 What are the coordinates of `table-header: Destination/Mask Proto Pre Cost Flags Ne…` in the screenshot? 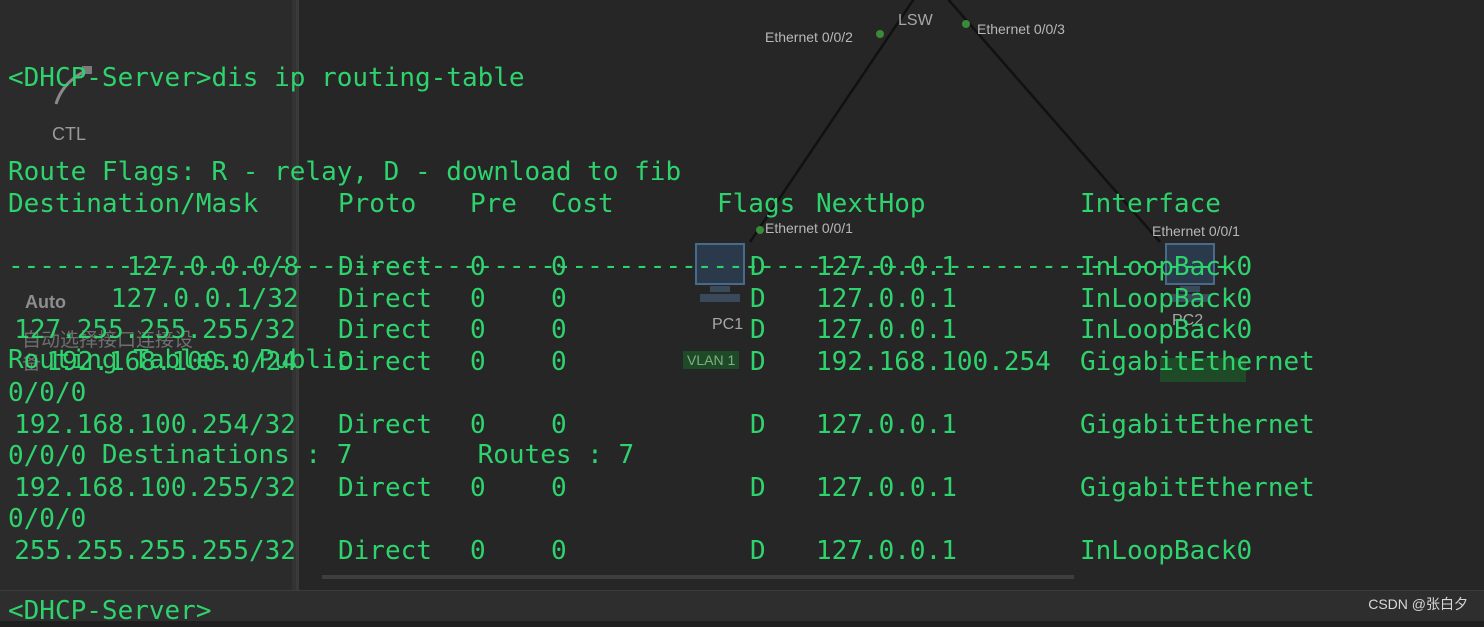 It's located at (614, 205).